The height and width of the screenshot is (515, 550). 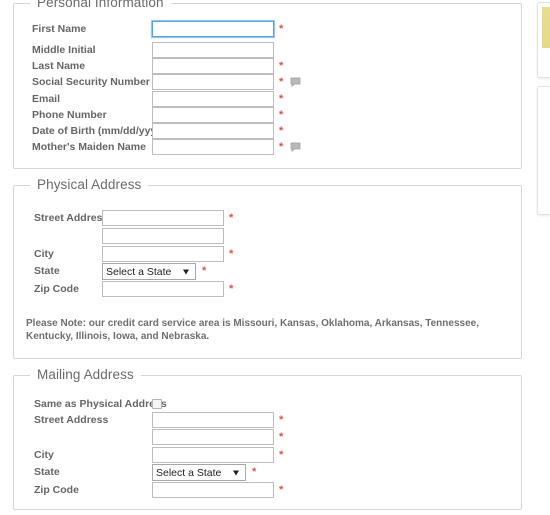 I want to click on input-physical-city, so click(x=163, y=254).